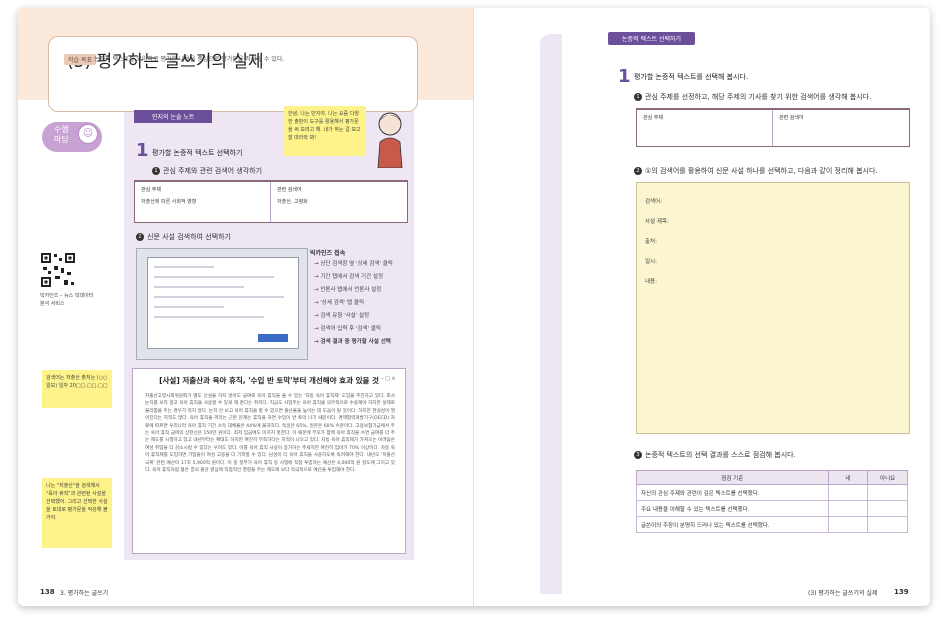 The height and width of the screenshot is (626, 946). I want to click on field-keyword: 검색어:, so click(654, 202).